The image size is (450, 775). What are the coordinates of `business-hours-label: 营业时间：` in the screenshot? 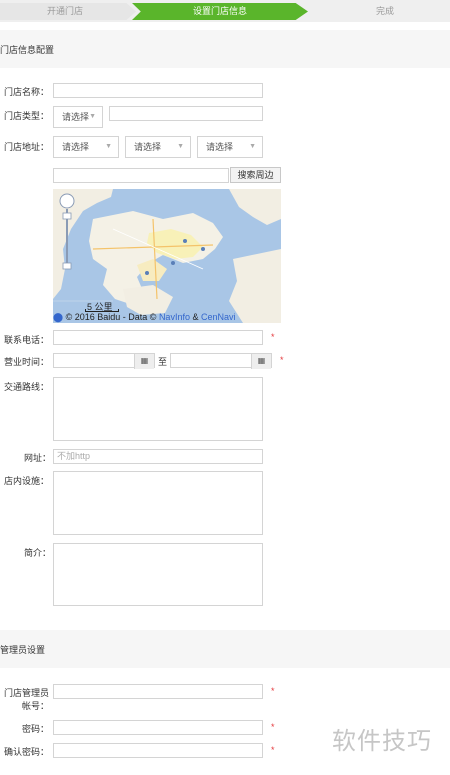 It's located at (27, 362).